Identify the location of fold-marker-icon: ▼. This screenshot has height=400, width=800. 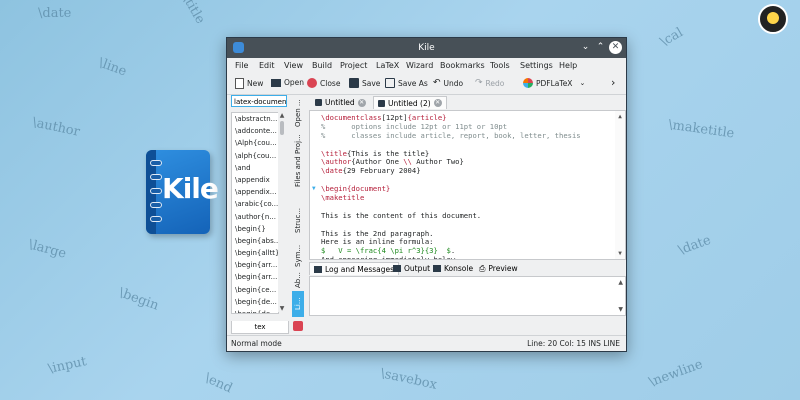
(314, 188).